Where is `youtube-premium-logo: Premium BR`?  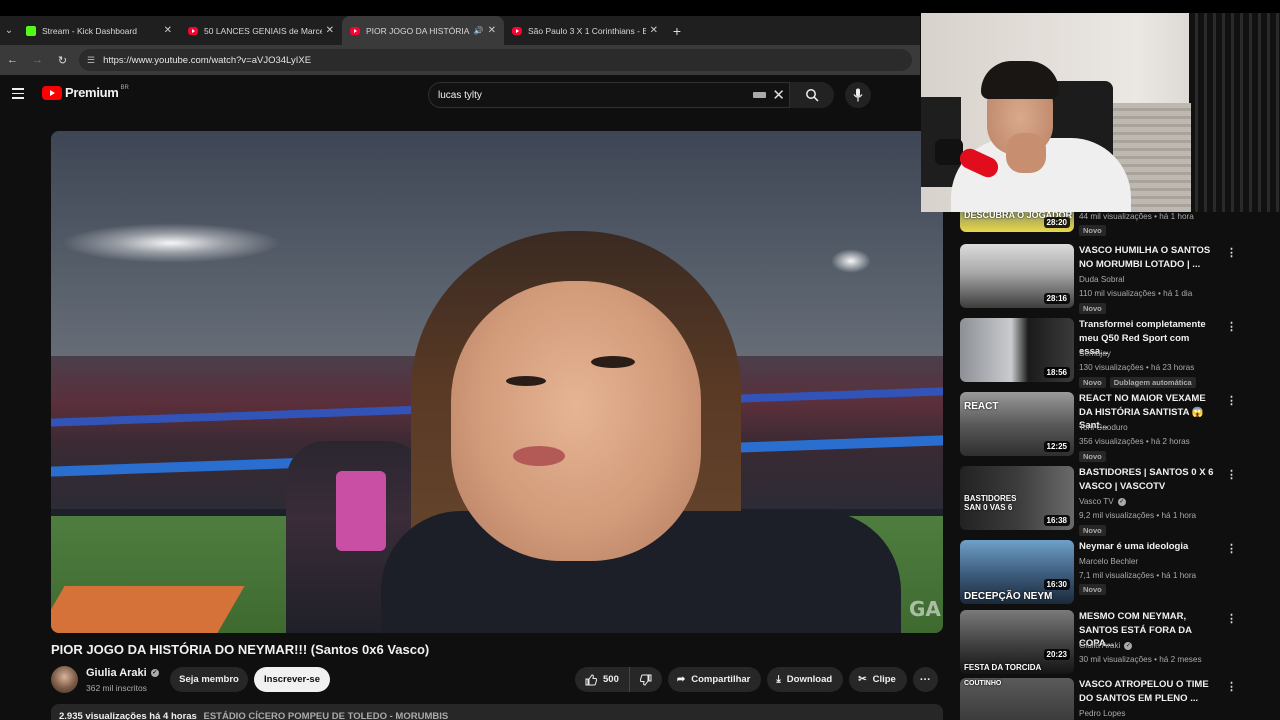 youtube-premium-logo: Premium BR is located at coordinates (85, 92).